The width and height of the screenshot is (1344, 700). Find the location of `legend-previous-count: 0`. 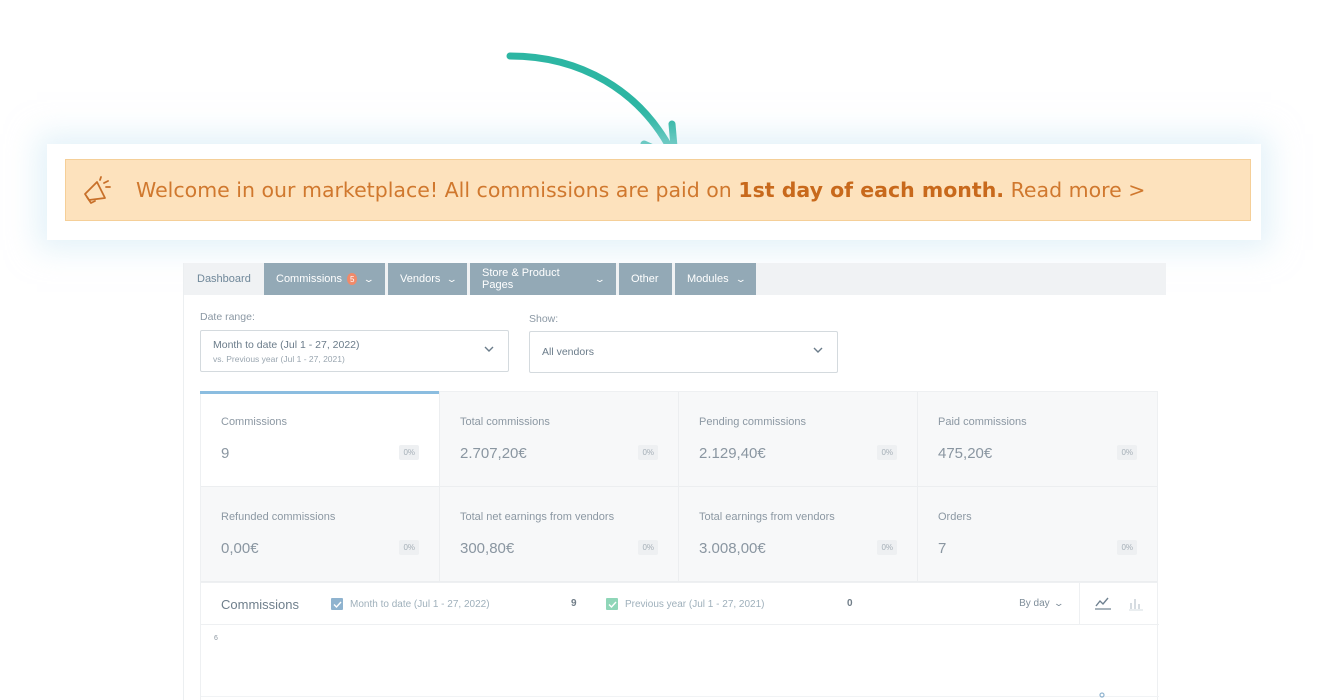

legend-previous-count: 0 is located at coordinates (850, 603).